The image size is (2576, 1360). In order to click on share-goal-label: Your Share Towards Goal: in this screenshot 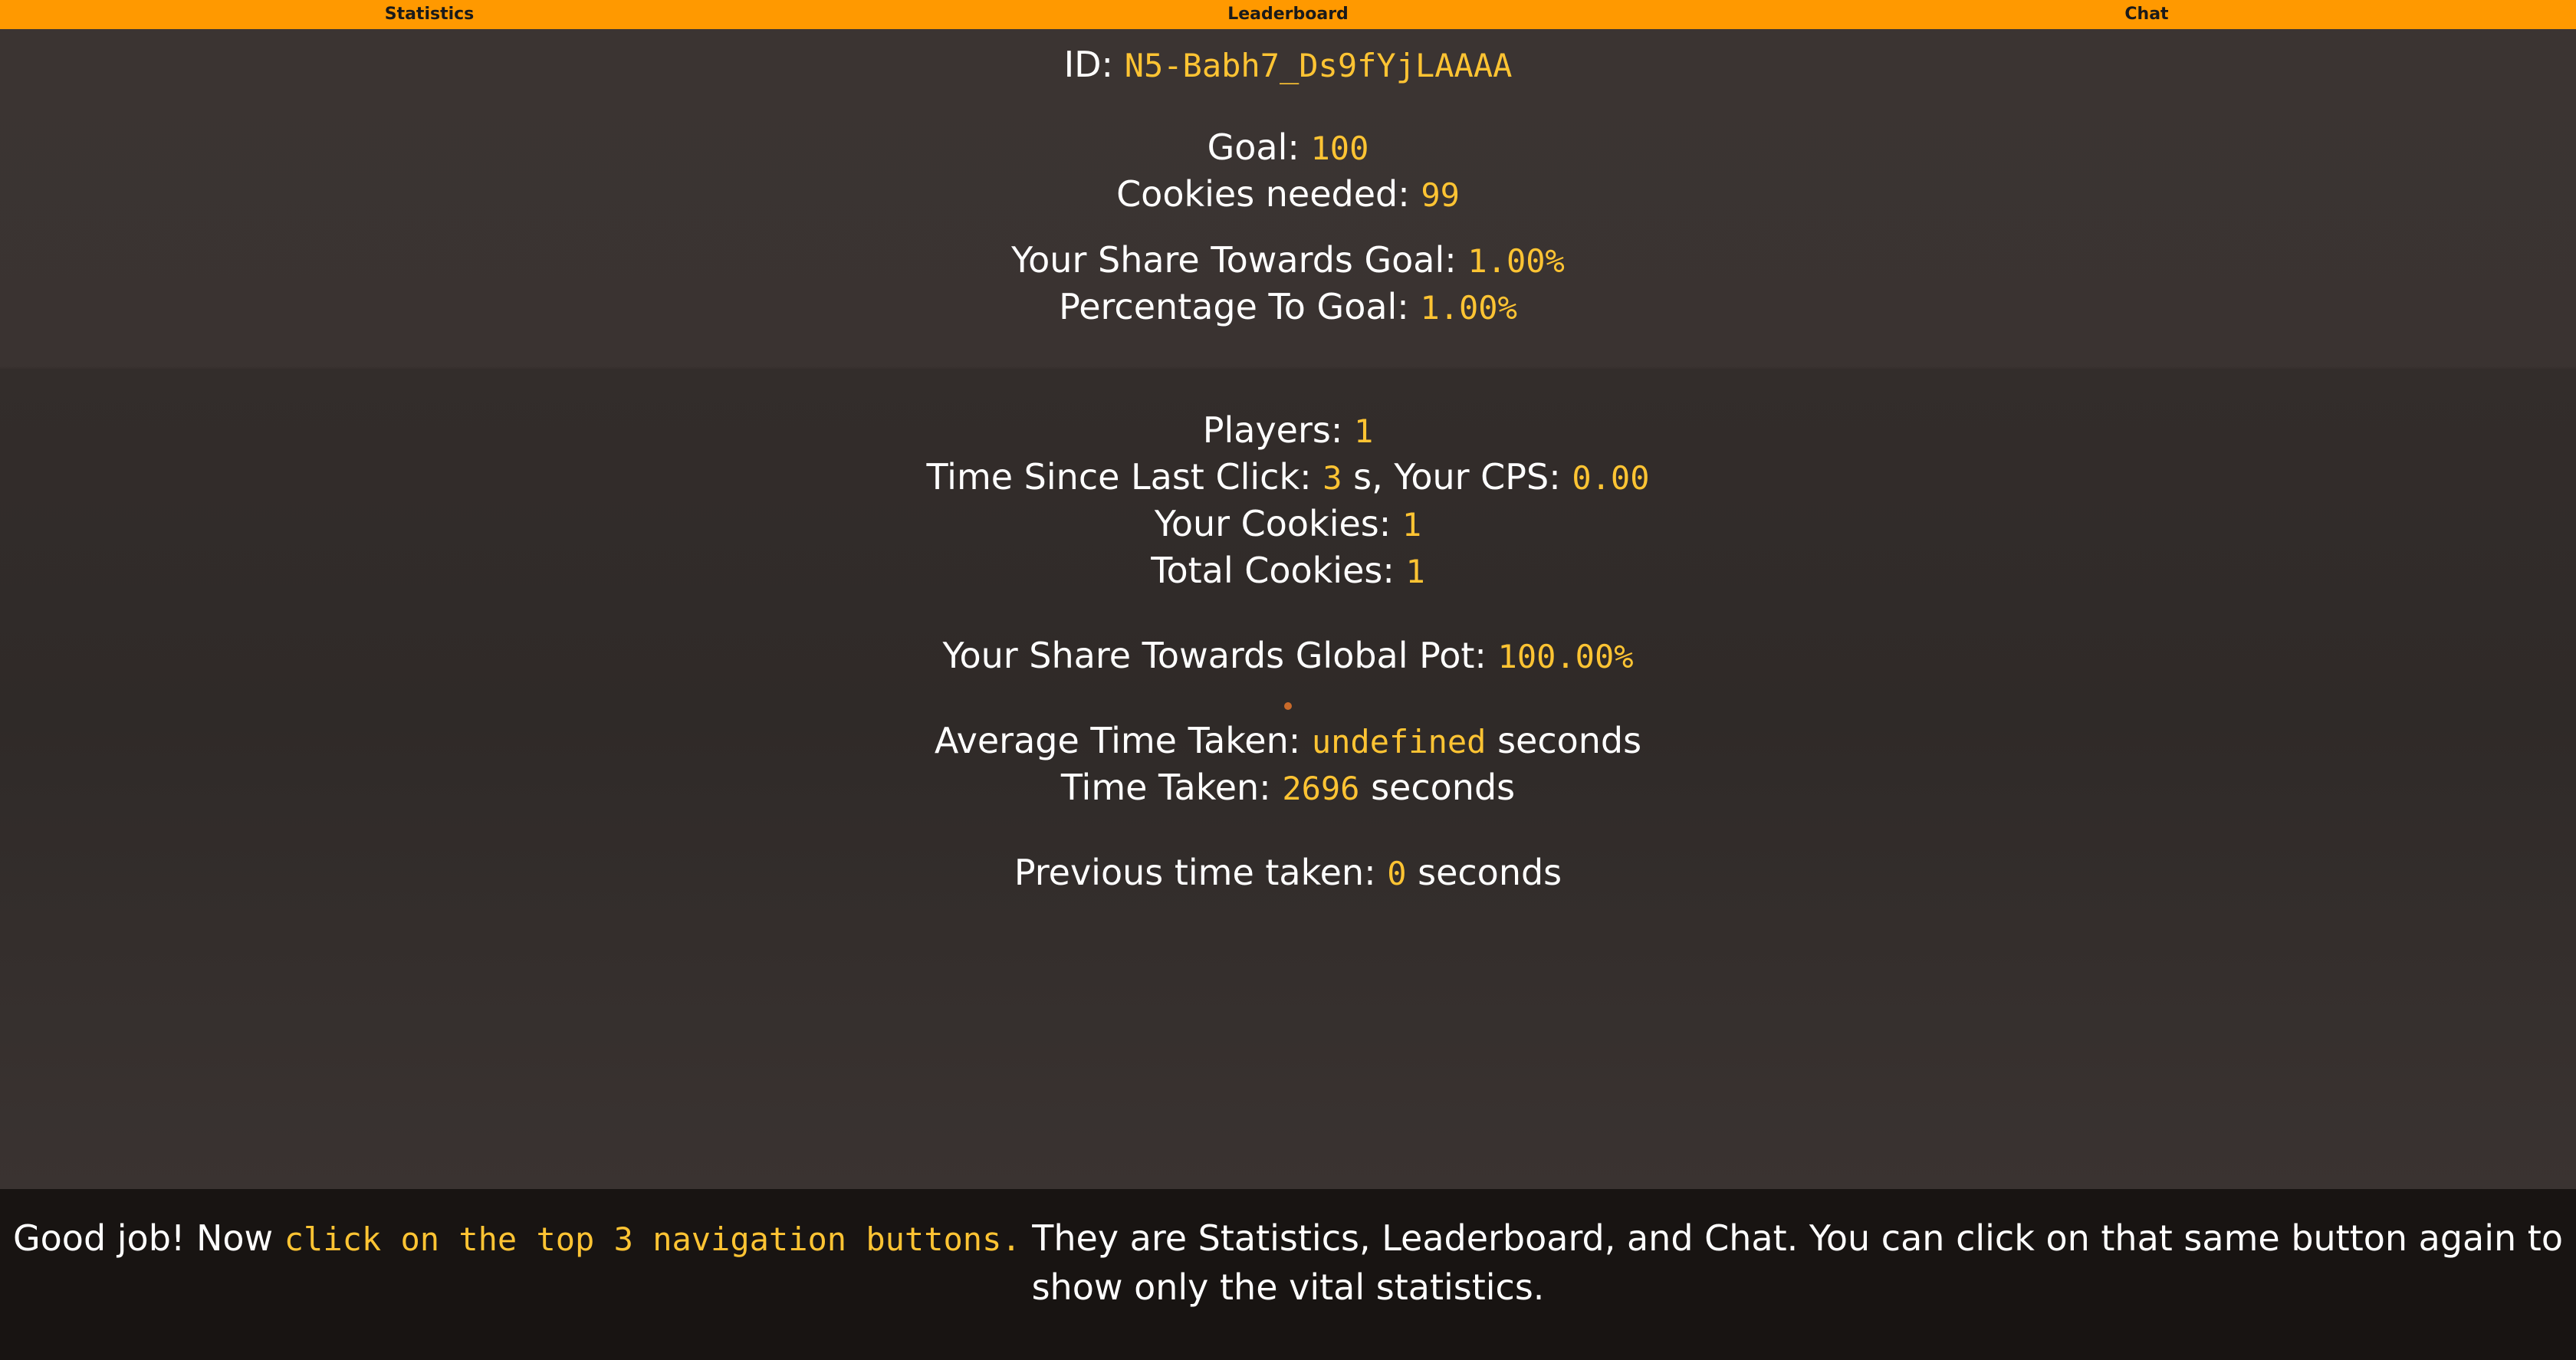, I will do `click(1234, 260)`.